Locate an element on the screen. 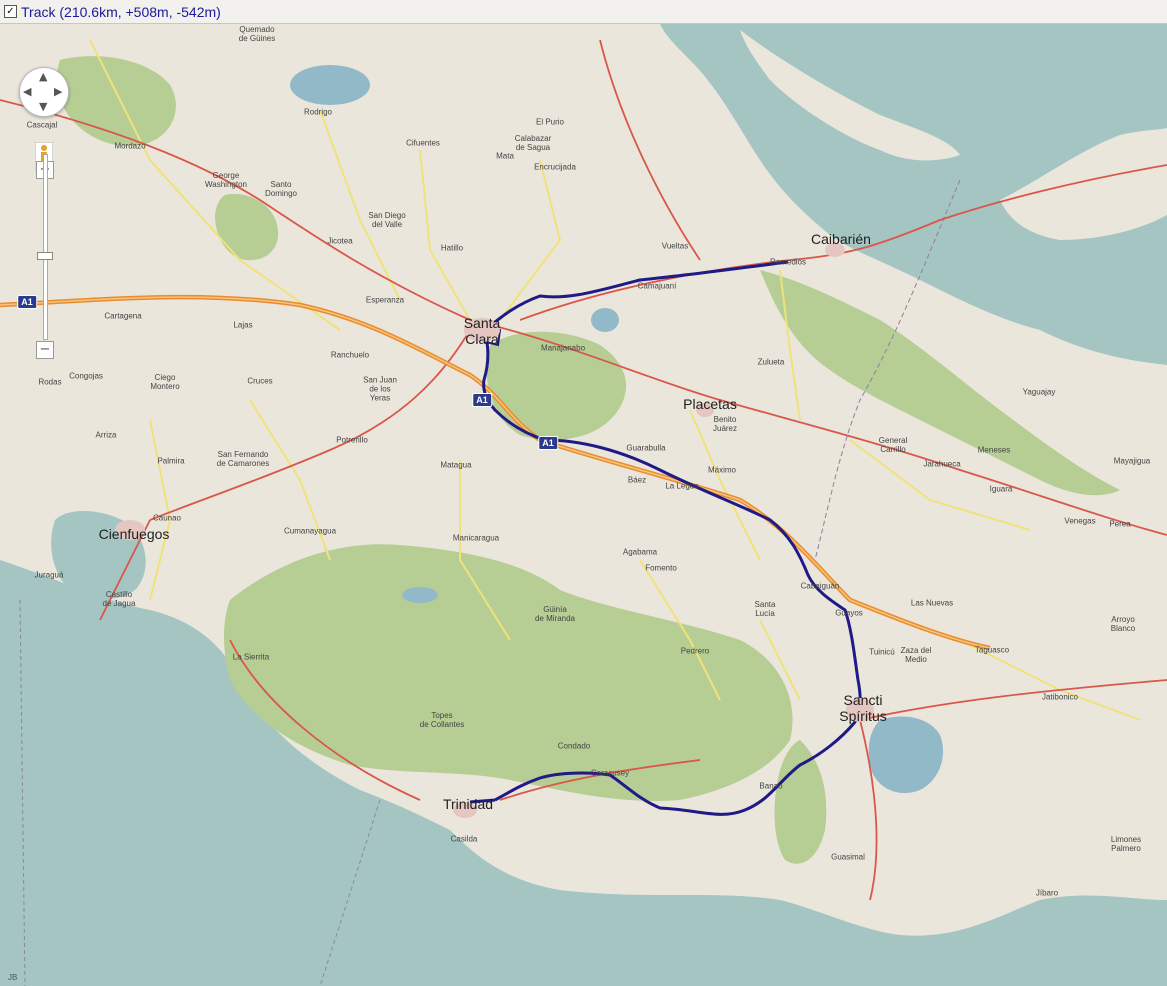 This screenshot has width=1167, height=986. place-cascajal: Cascajal is located at coordinates (42, 125).